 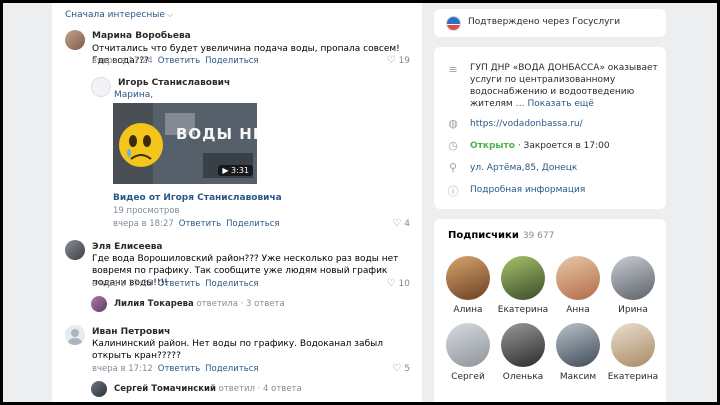 I want to click on comment-author: Эля Елисеева, so click(x=127, y=247).